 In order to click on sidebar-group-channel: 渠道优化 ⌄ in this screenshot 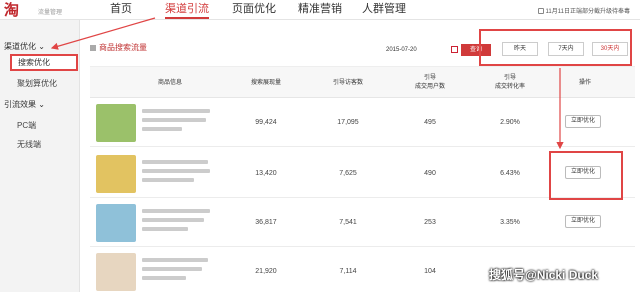, I will do `click(24, 46)`.